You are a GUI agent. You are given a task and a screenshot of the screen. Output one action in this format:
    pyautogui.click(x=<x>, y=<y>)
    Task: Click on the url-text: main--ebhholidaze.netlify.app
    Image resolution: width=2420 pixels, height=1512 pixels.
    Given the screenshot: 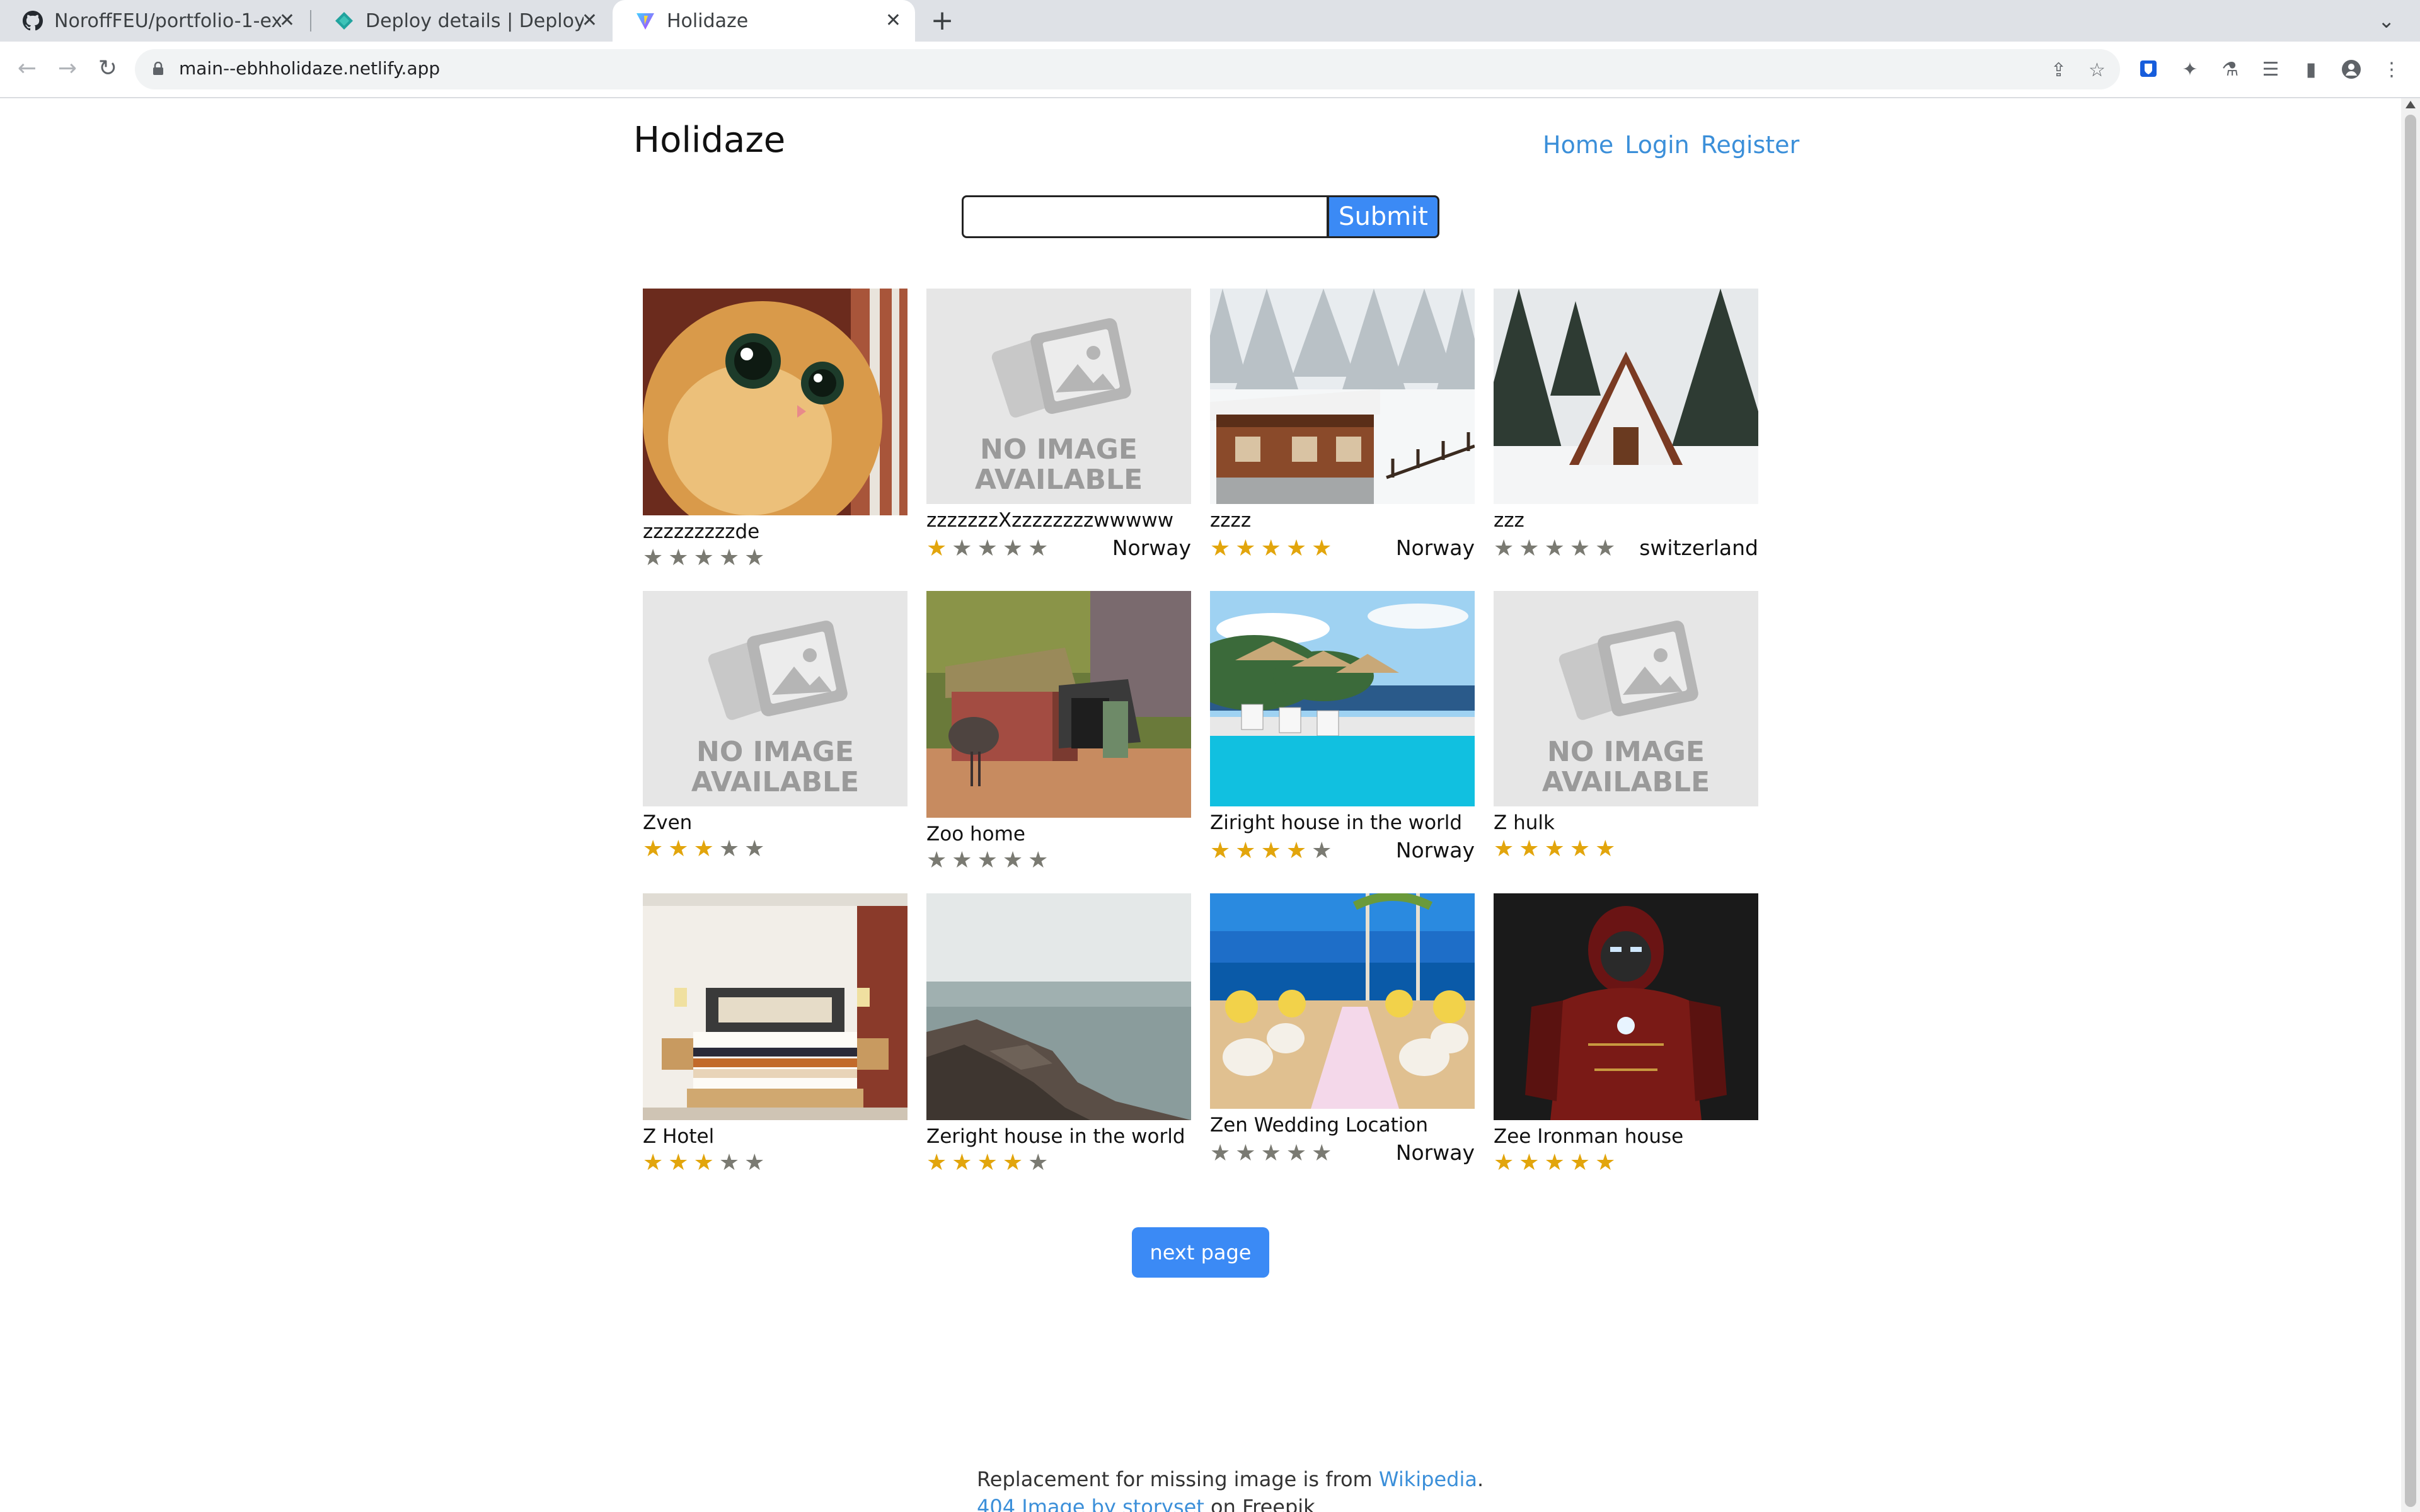 What is the action you would take?
    pyautogui.click(x=309, y=68)
    